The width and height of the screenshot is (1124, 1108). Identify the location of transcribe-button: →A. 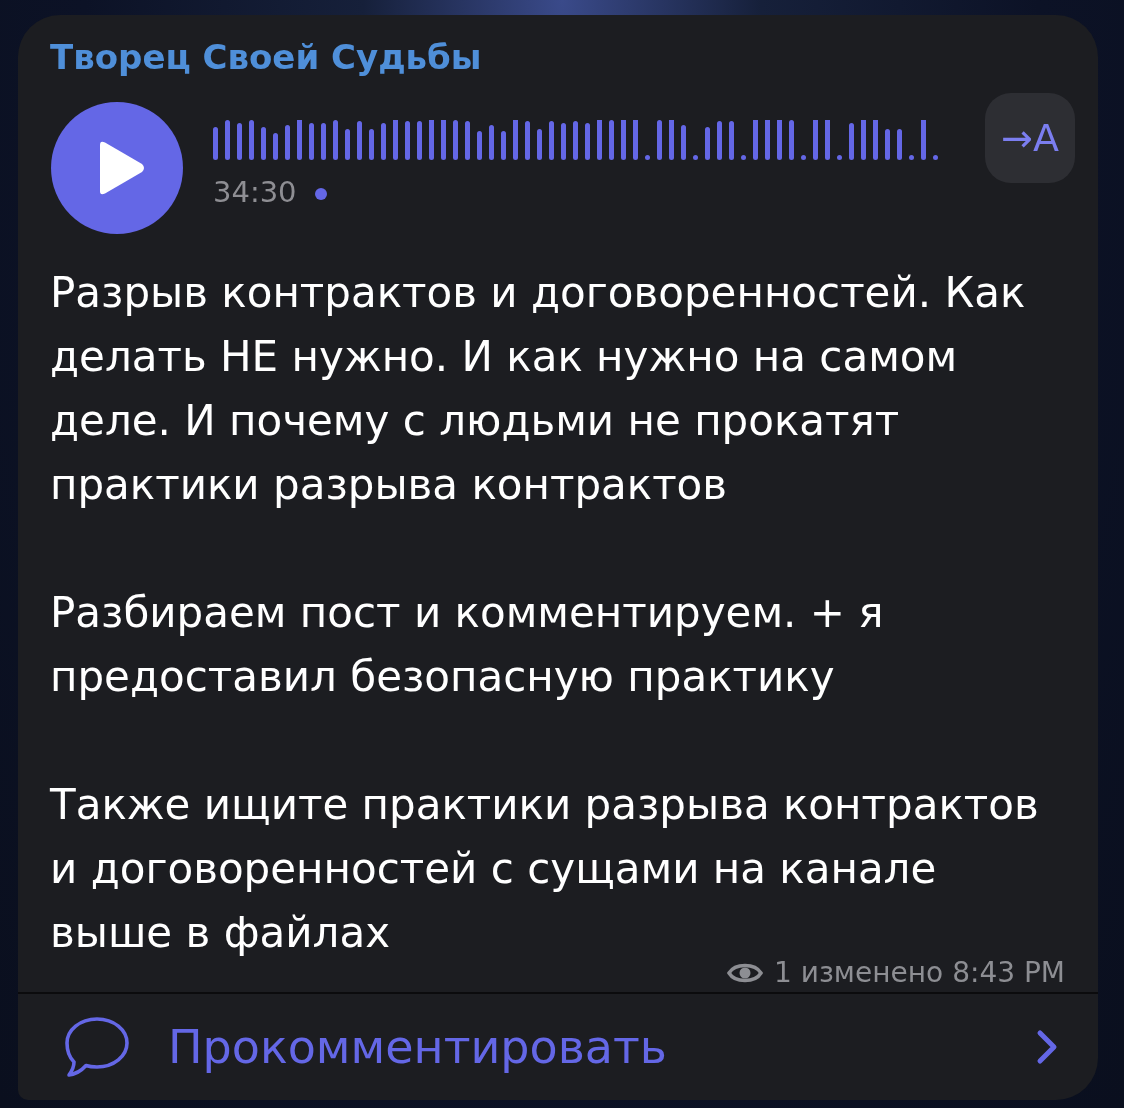
(1030, 138).